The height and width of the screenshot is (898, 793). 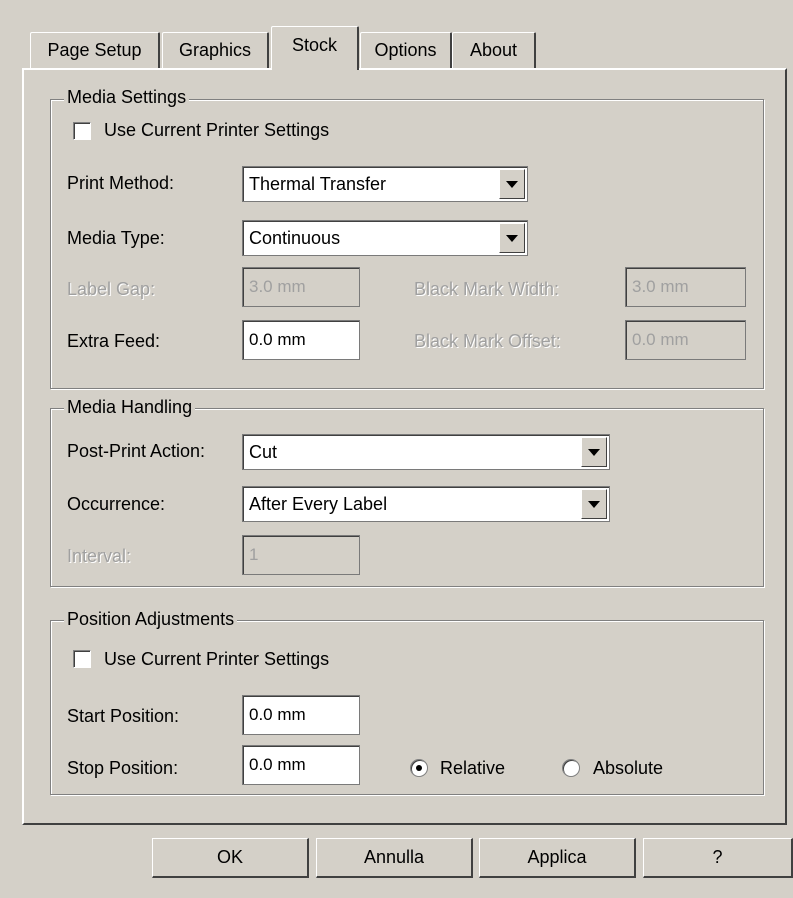 What do you see at coordinates (394, 858) in the screenshot?
I see `cancel-button: Annulla` at bounding box center [394, 858].